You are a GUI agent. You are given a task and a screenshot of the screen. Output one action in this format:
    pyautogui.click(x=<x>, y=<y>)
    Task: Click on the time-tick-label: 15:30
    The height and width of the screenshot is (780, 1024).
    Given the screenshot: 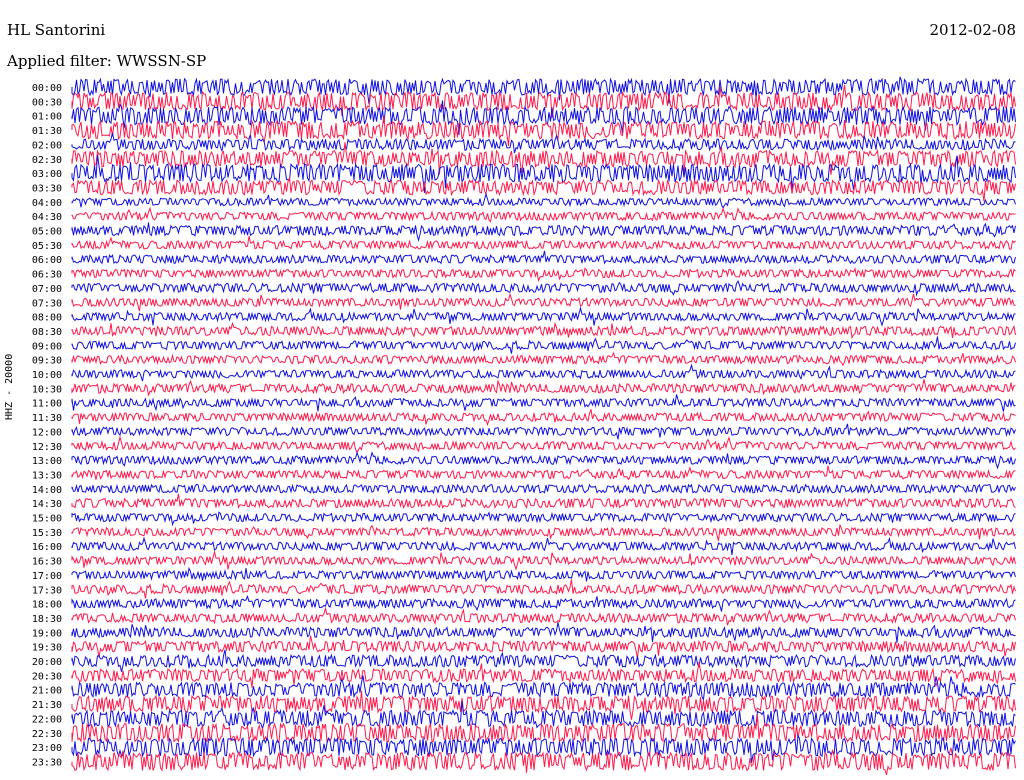 What is the action you would take?
    pyautogui.click(x=47, y=533)
    